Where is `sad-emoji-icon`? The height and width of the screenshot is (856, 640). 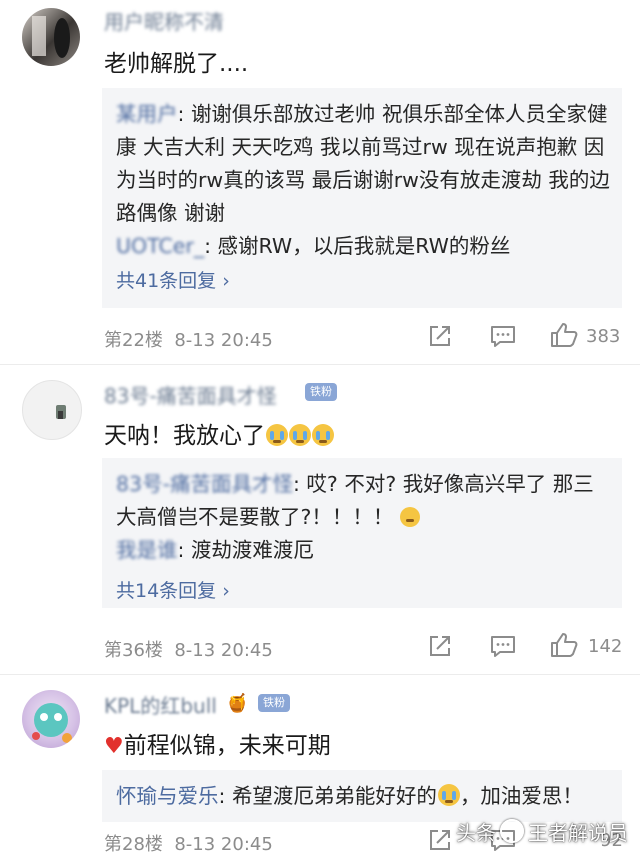 sad-emoji-icon is located at coordinates (409, 517).